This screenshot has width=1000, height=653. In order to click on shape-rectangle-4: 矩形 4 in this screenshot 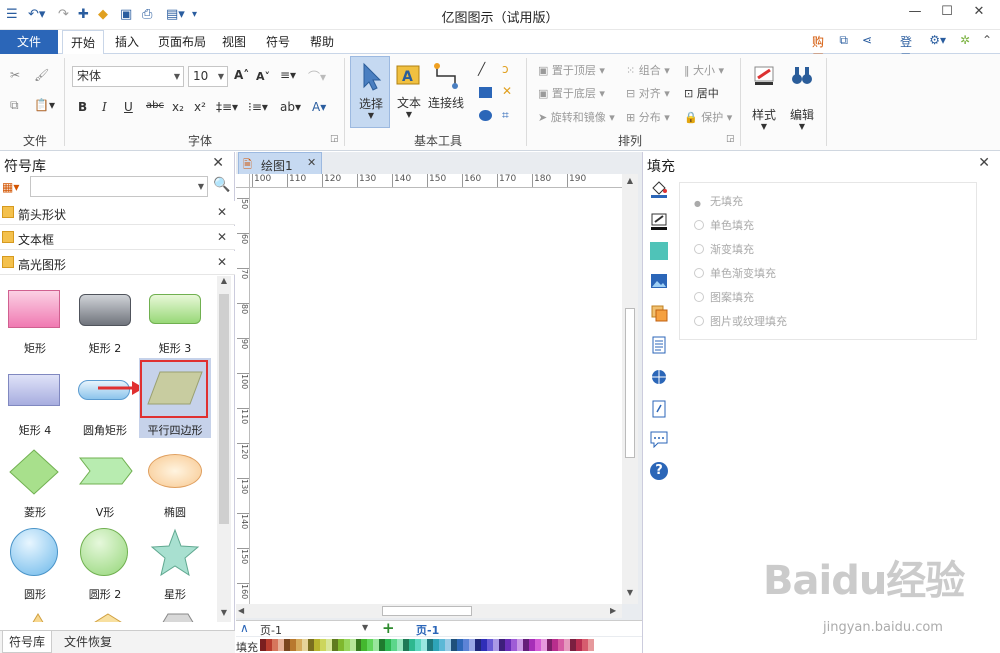, I will do `click(35, 404)`.